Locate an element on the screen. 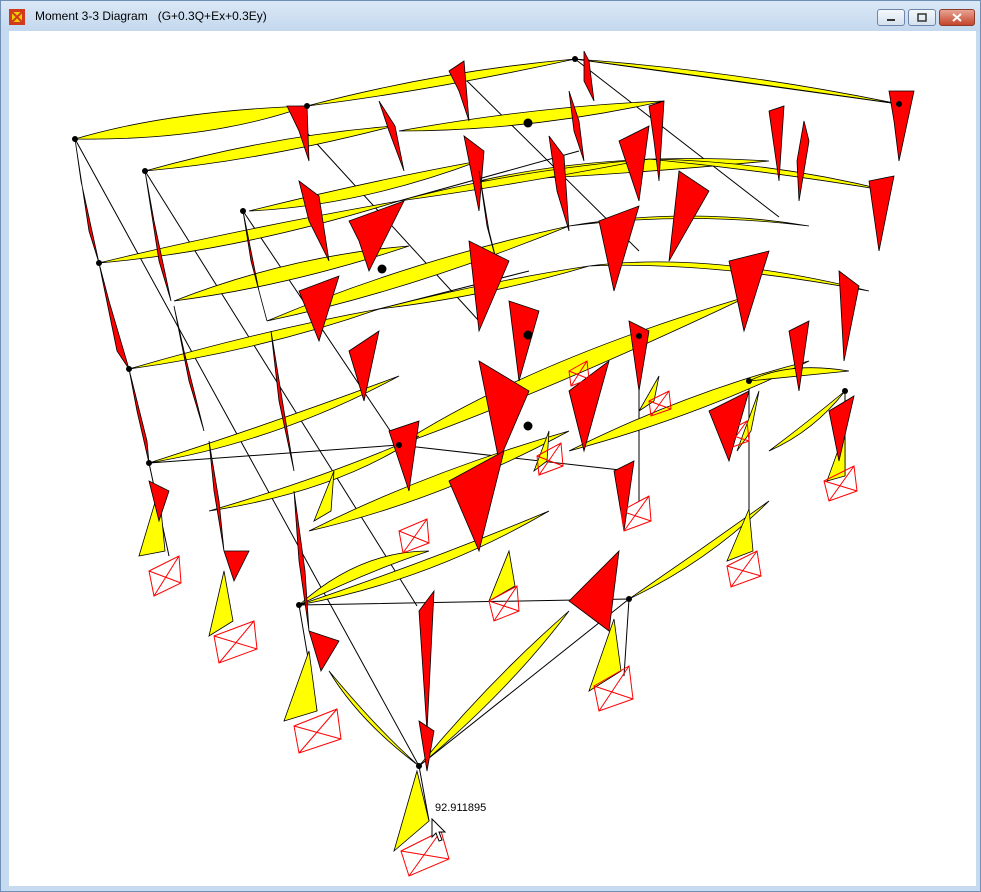 The width and height of the screenshot is (981, 892). minimize-icon is located at coordinates (891, 19).